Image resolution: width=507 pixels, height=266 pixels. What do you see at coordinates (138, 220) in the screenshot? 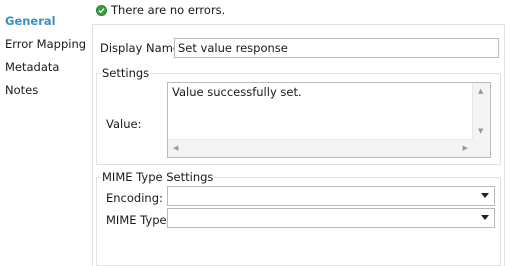
I see `mime-type-label: MIME Type:` at bounding box center [138, 220].